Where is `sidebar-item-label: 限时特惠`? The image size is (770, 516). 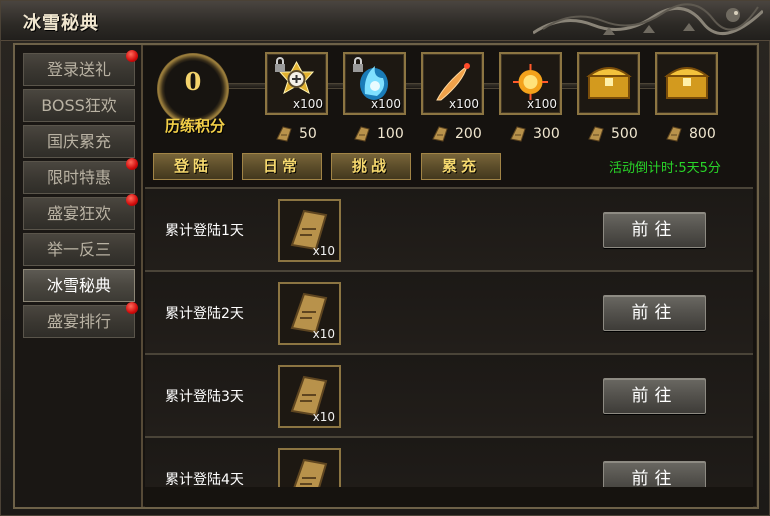 sidebar-item-label: 限时特惠 is located at coordinates (78, 177).